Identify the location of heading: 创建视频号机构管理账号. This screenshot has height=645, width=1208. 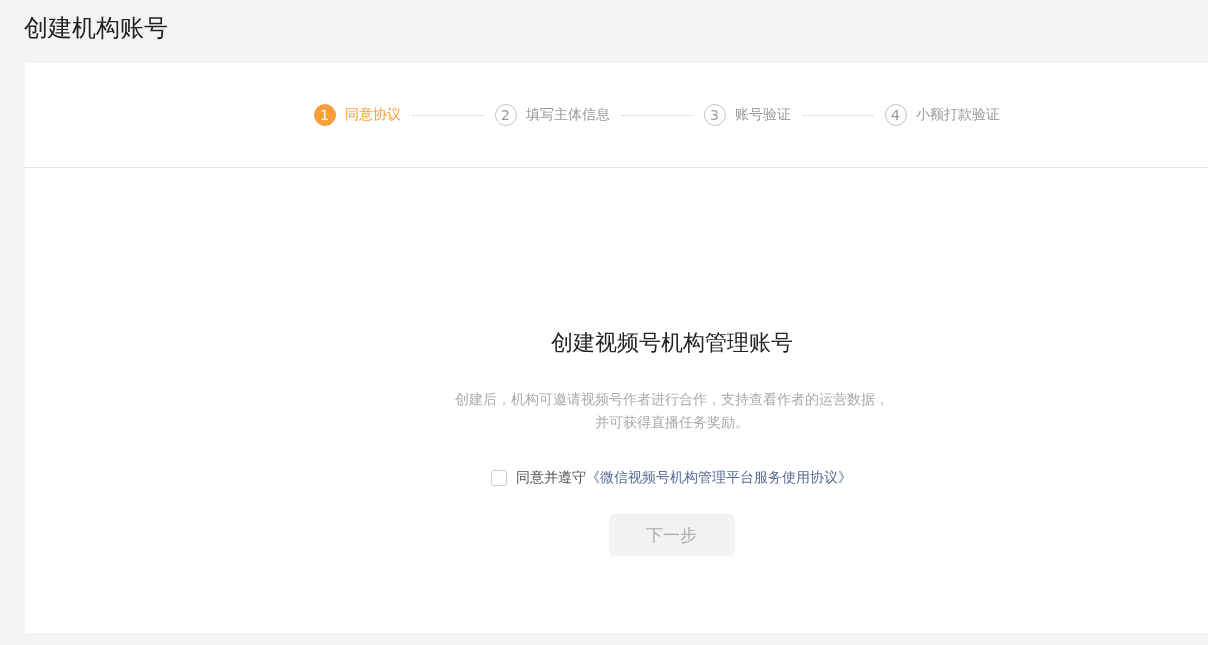
(671, 343).